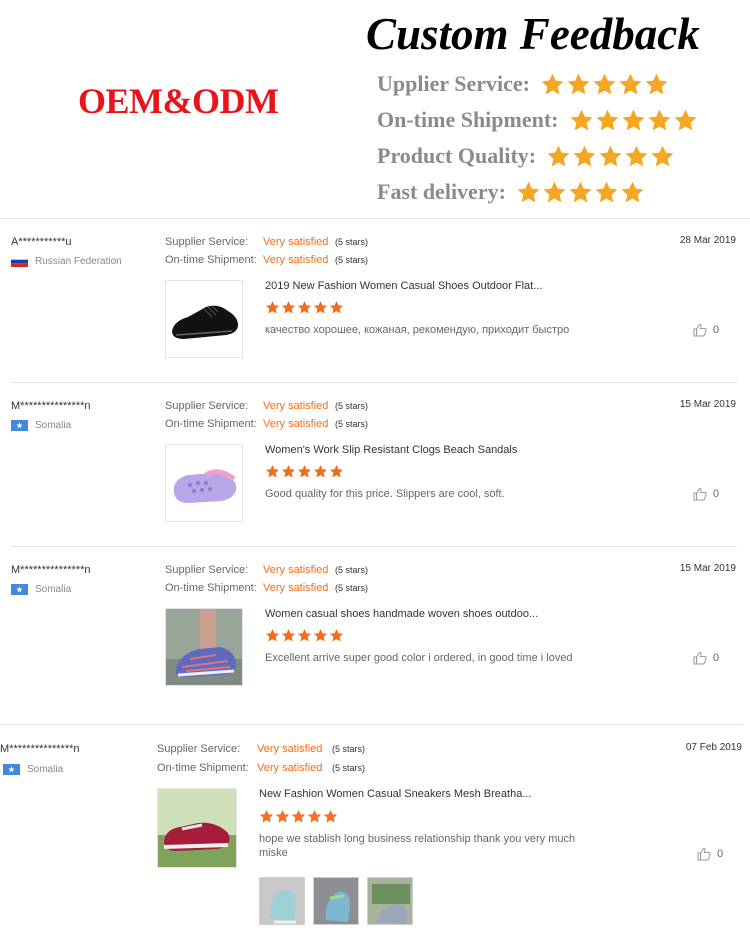 The image size is (750, 950). What do you see at coordinates (66, 261) in the screenshot?
I see `reviewer-country: Russian Federation` at bounding box center [66, 261].